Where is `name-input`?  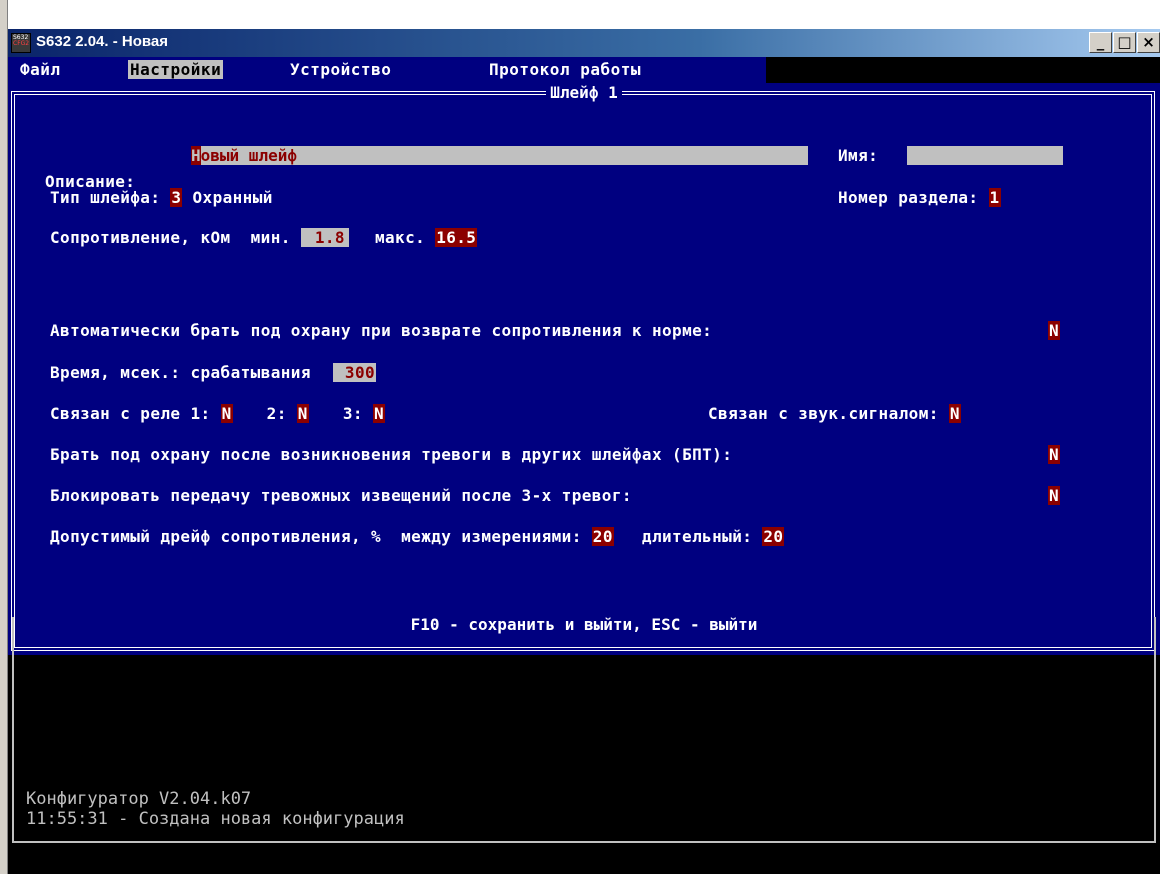
name-input is located at coordinates (985, 155).